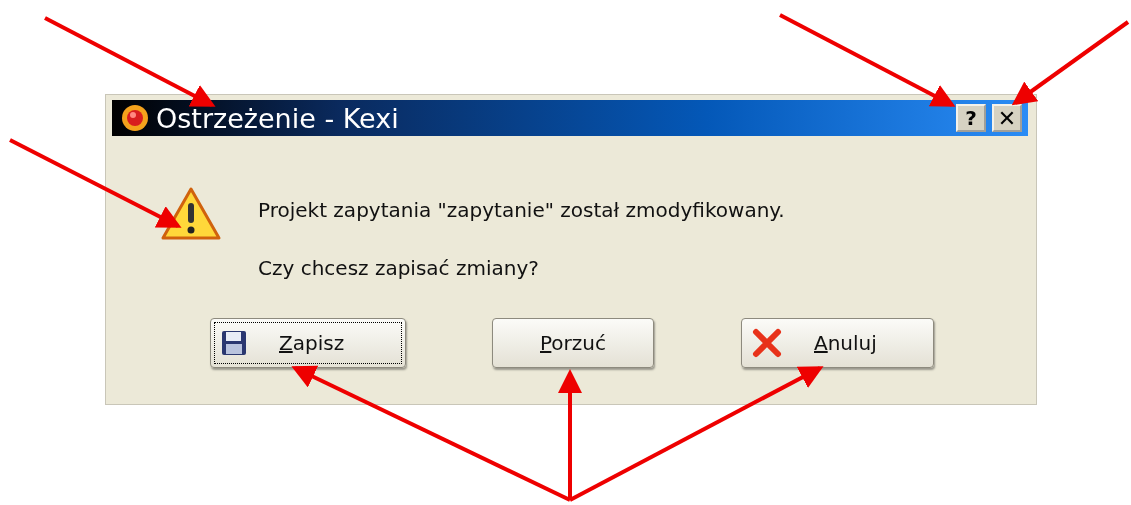  Describe the element at coordinates (971, 118) in the screenshot. I see `help-button: ?` at that location.